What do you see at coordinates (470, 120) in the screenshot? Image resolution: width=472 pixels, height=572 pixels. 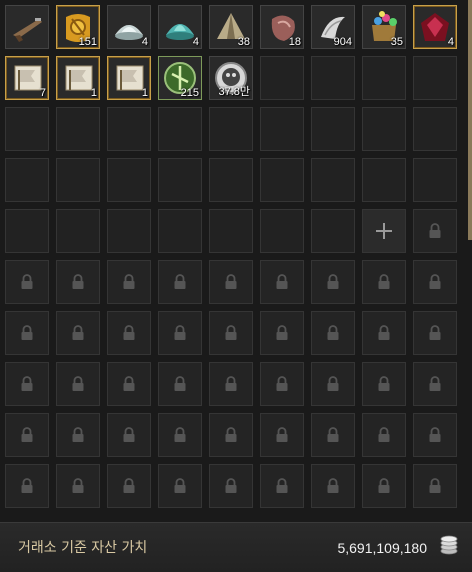 I see `scrollbar` at bounding box center [470, 120].